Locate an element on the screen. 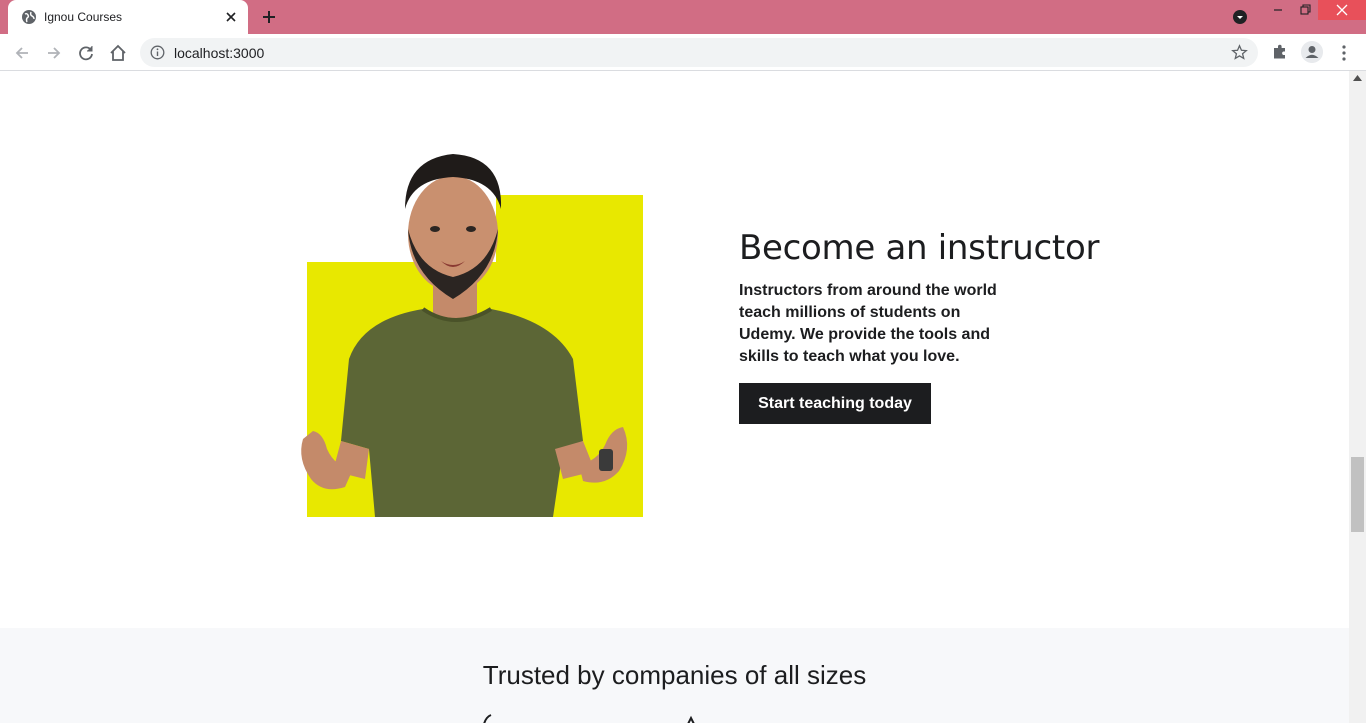  instructor-image is located at coordinates (472, 335).